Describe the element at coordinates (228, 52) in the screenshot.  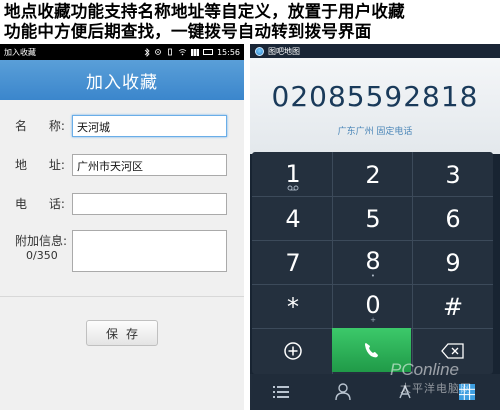
I see `status-time: 15:56` at that location.